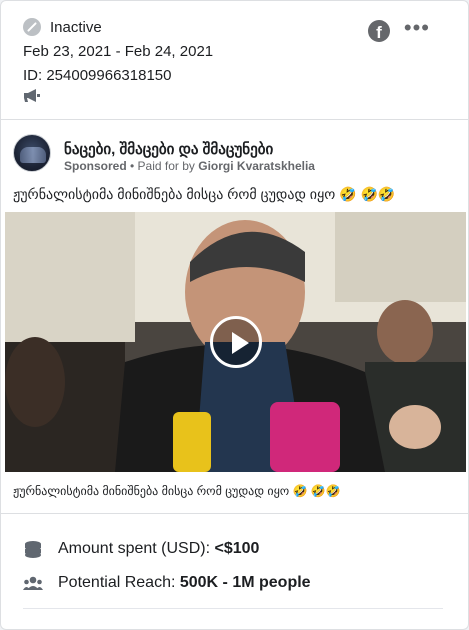 The image size is (469, 630). What do you see at coordinates (33, 549) in the screenshot?
I see `money-stack-icon` at bounding box center [33, 549].